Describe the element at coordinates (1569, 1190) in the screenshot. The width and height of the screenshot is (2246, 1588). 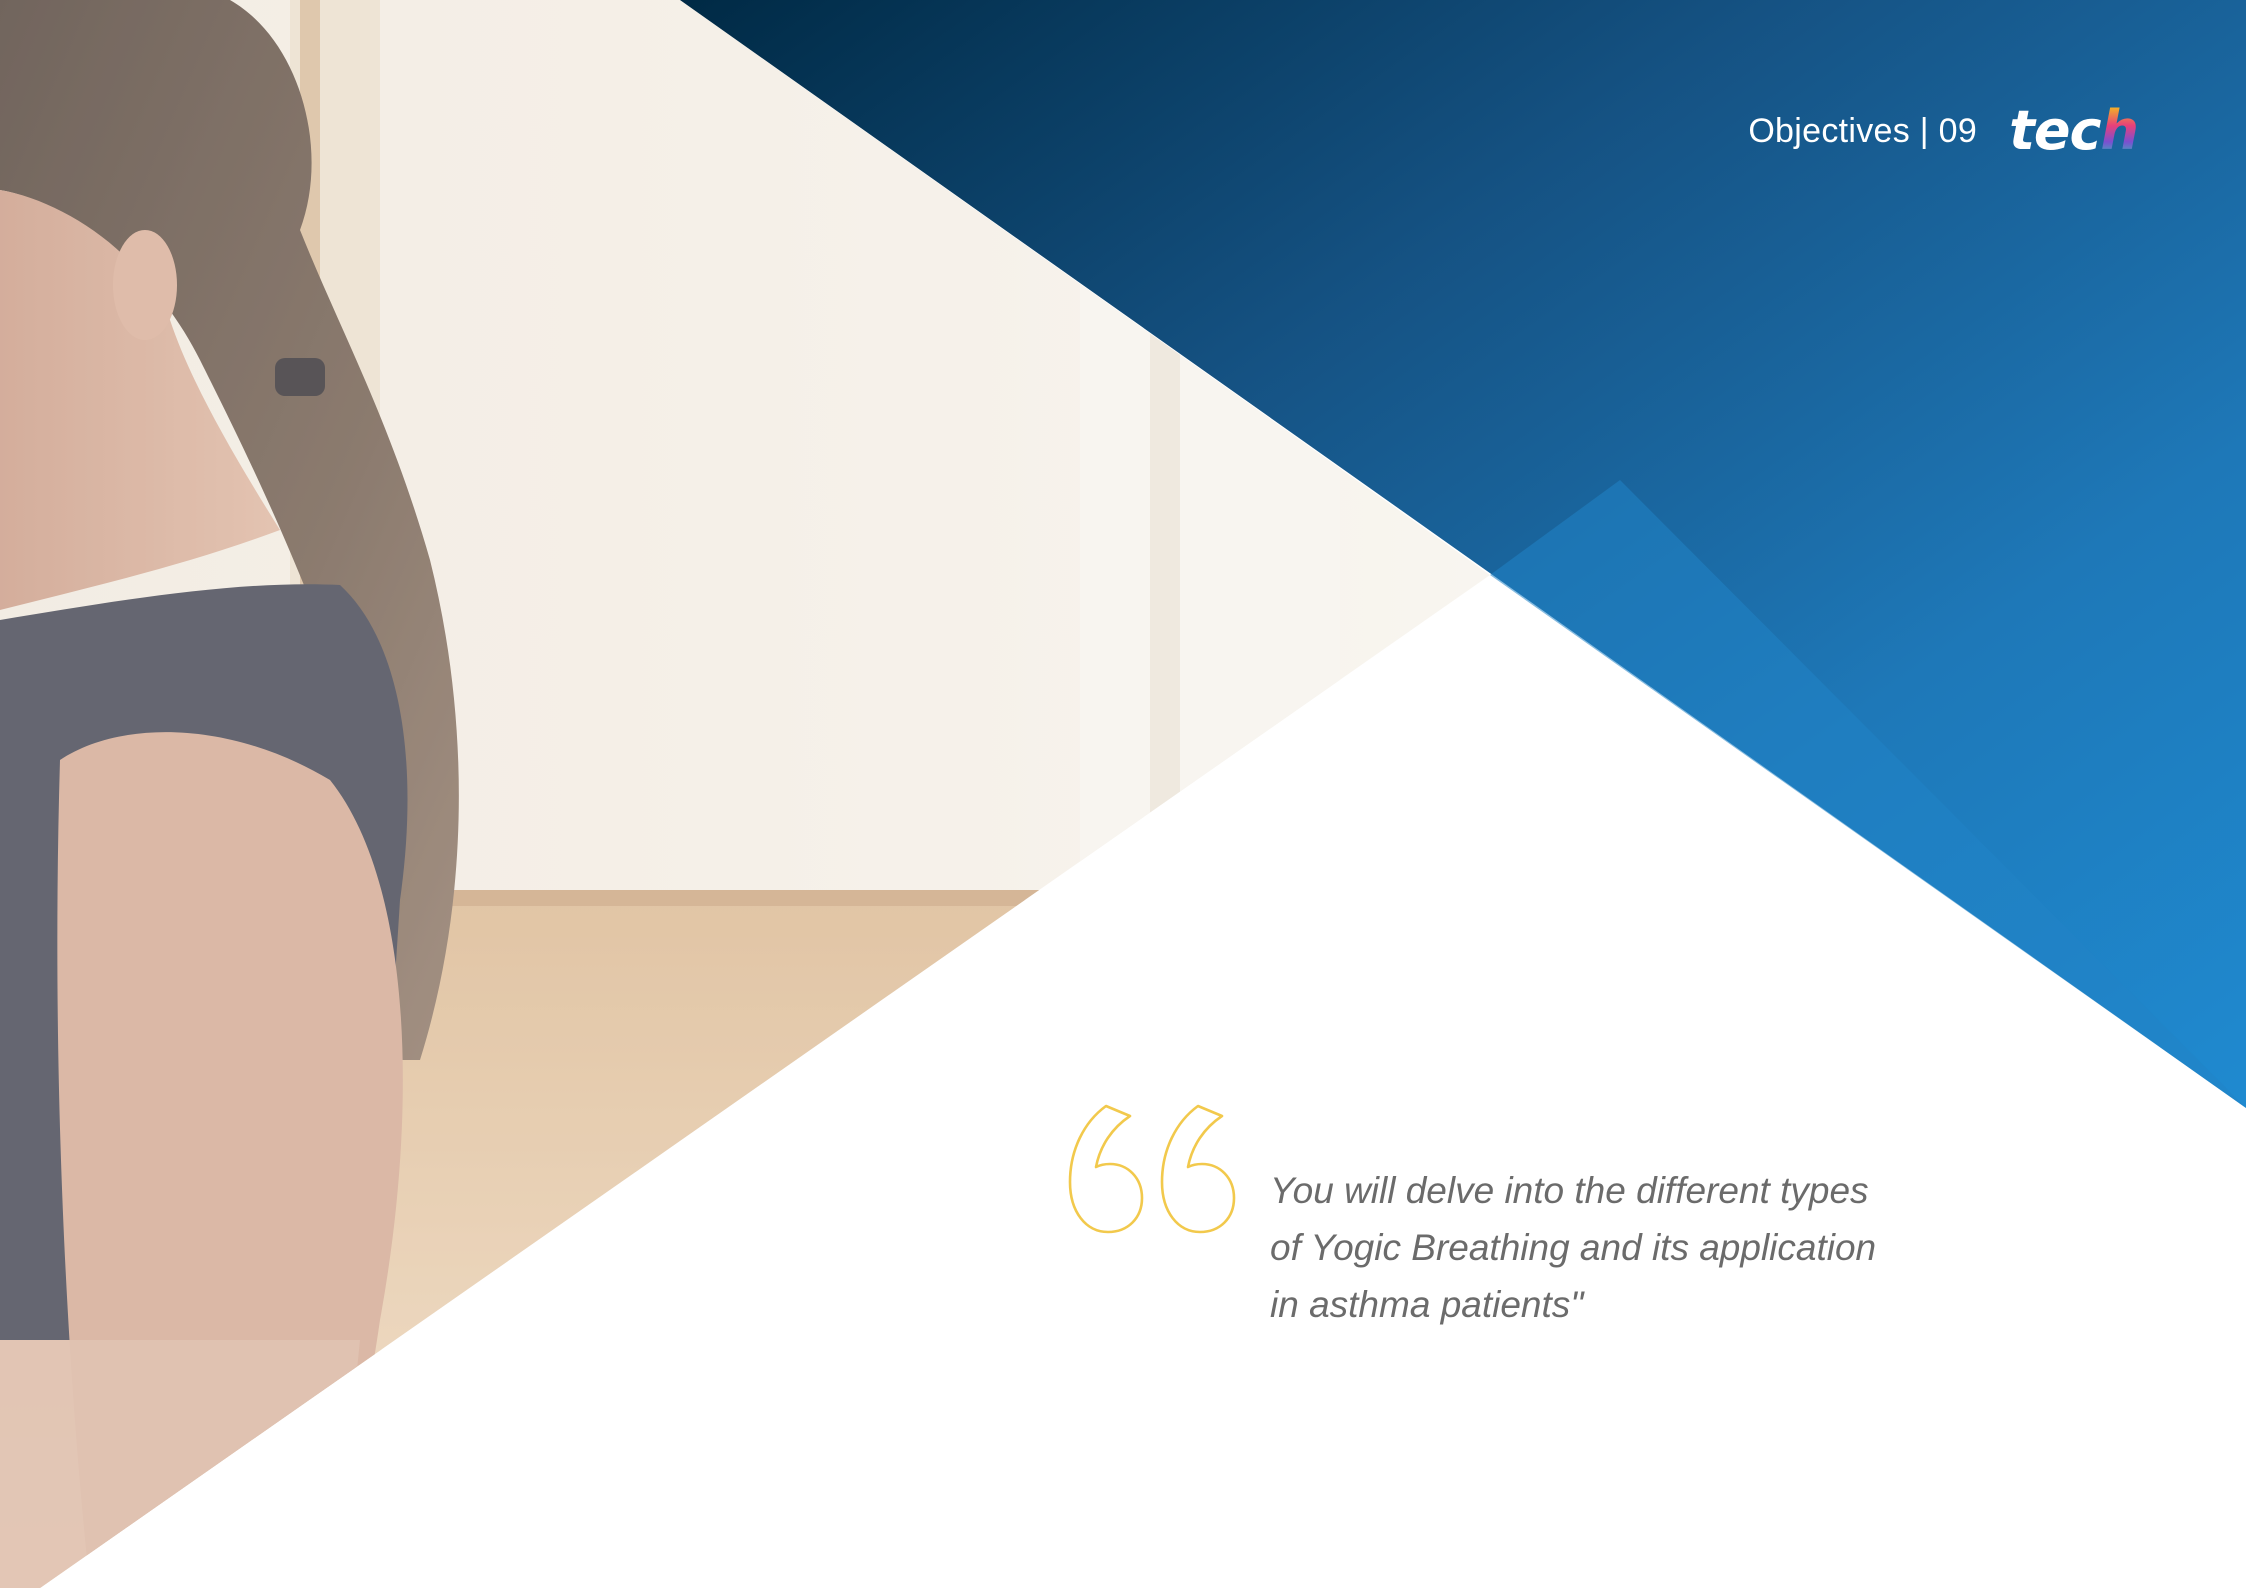
I see `quote-line-1: You will delve into the different types` at that location.